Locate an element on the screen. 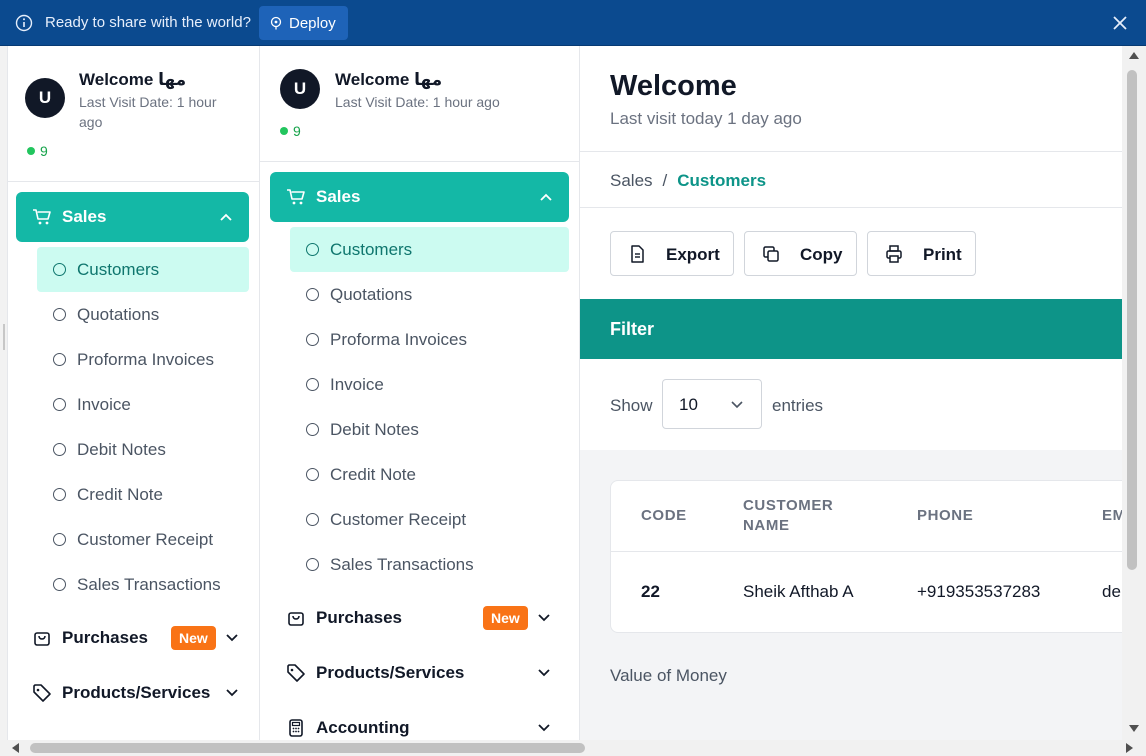 Image resolution: width=1146 pixels, height=756 pixels. cell-phone: +919353537283 is located at coordinates (979, 591).